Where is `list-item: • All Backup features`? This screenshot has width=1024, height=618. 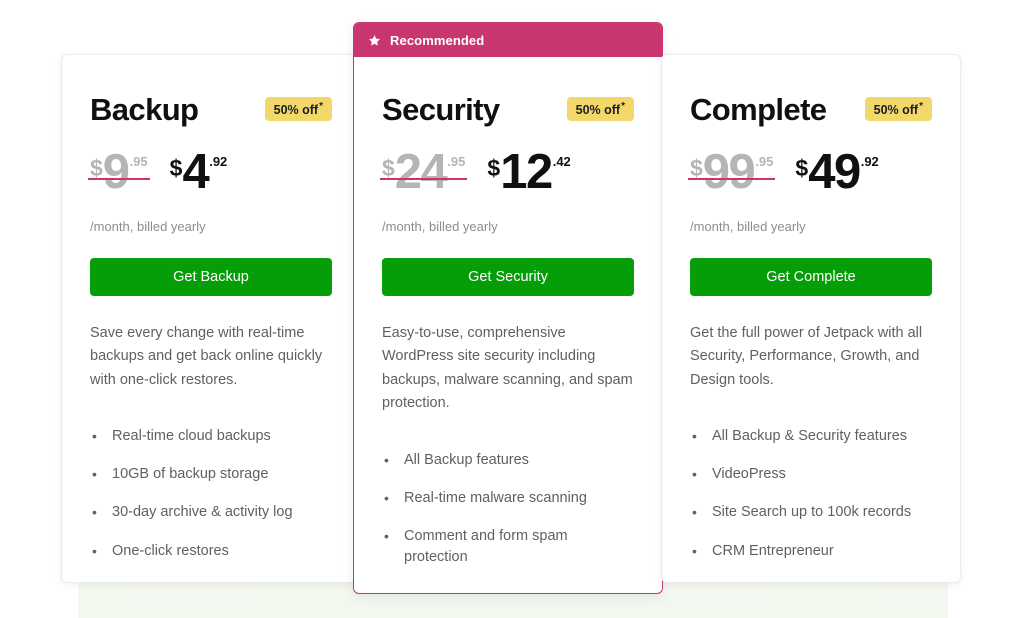 list-item: • All Backup features is located at coordinates (508, 460).